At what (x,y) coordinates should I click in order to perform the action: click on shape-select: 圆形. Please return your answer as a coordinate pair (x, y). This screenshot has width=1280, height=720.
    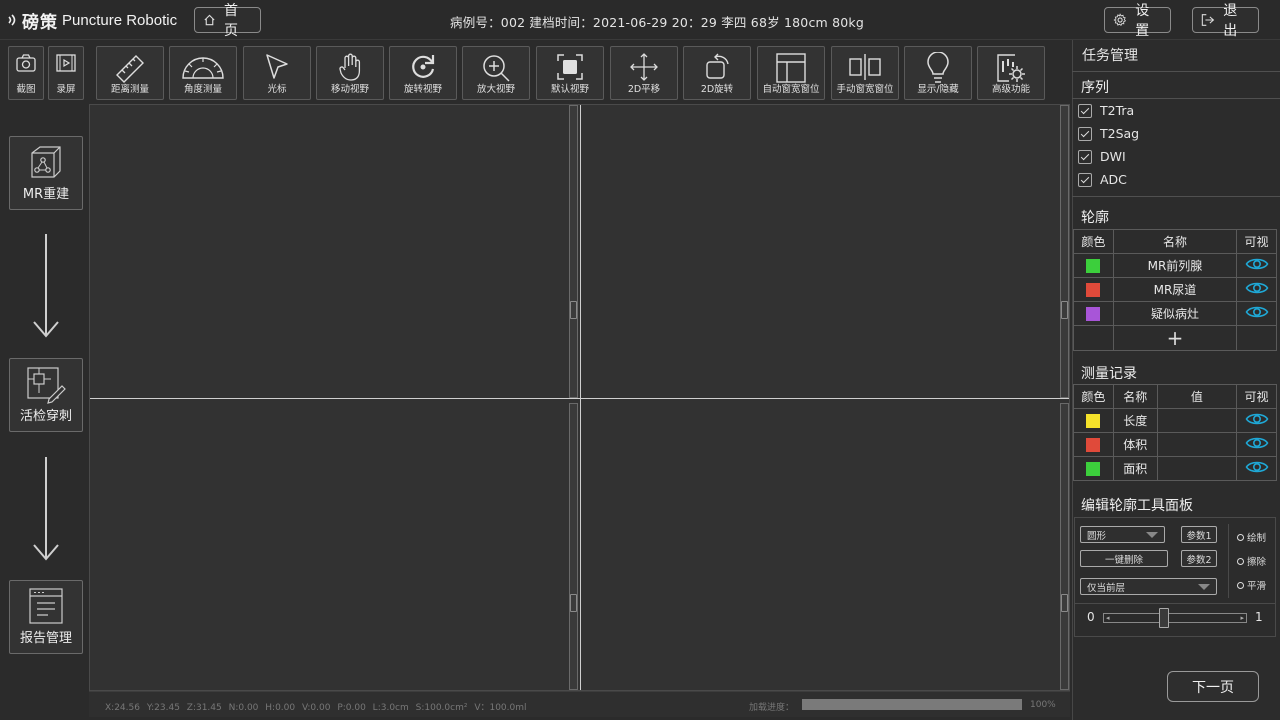
    Looking at the image, I should click on (1122, 534).